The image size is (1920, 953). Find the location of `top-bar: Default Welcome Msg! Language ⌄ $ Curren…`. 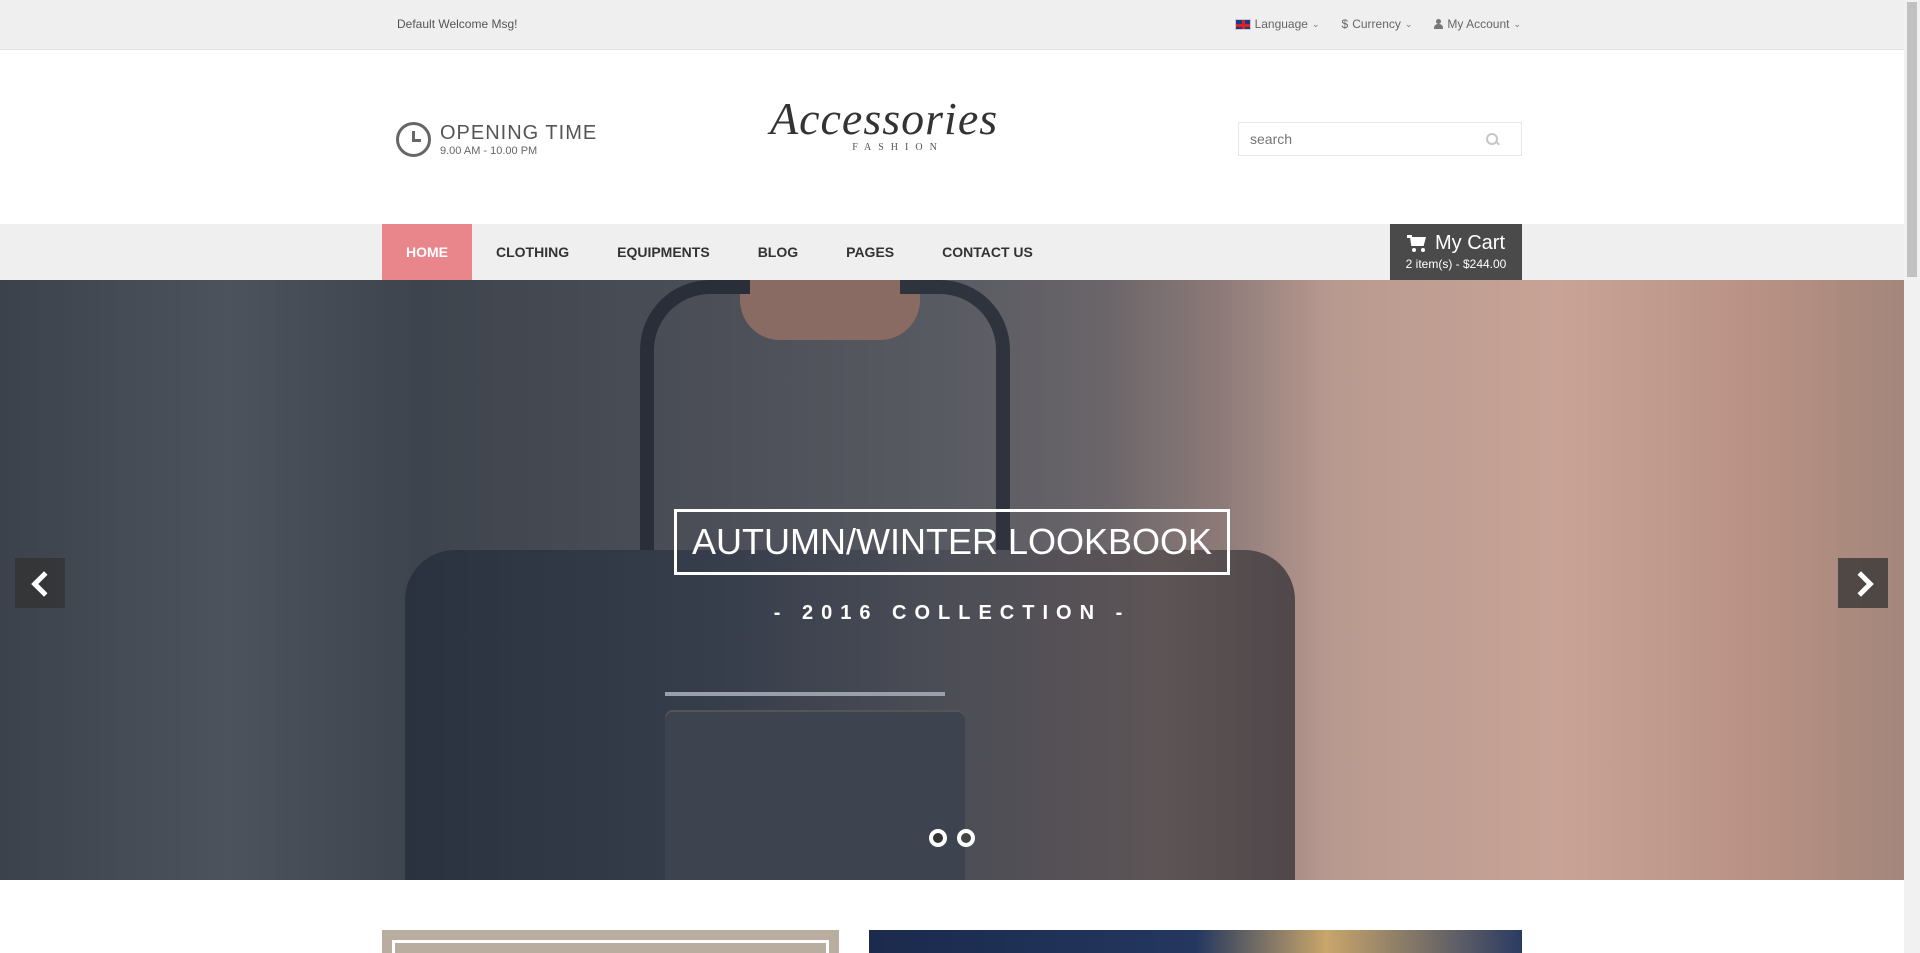

top-bar: Default Welcome Msg! Language ⌄ $ Curren… is located at coordinates (952, 25).